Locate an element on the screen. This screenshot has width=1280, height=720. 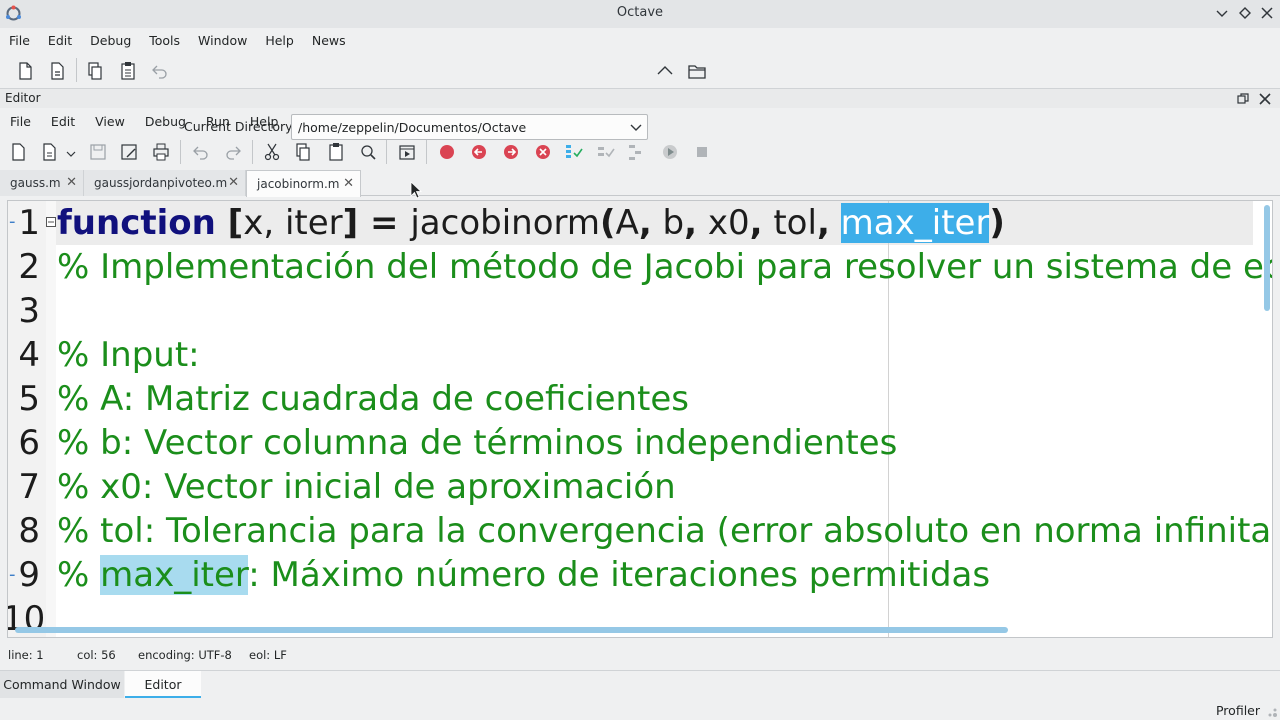
line-number: 7 is located at coordinates (29, 487).